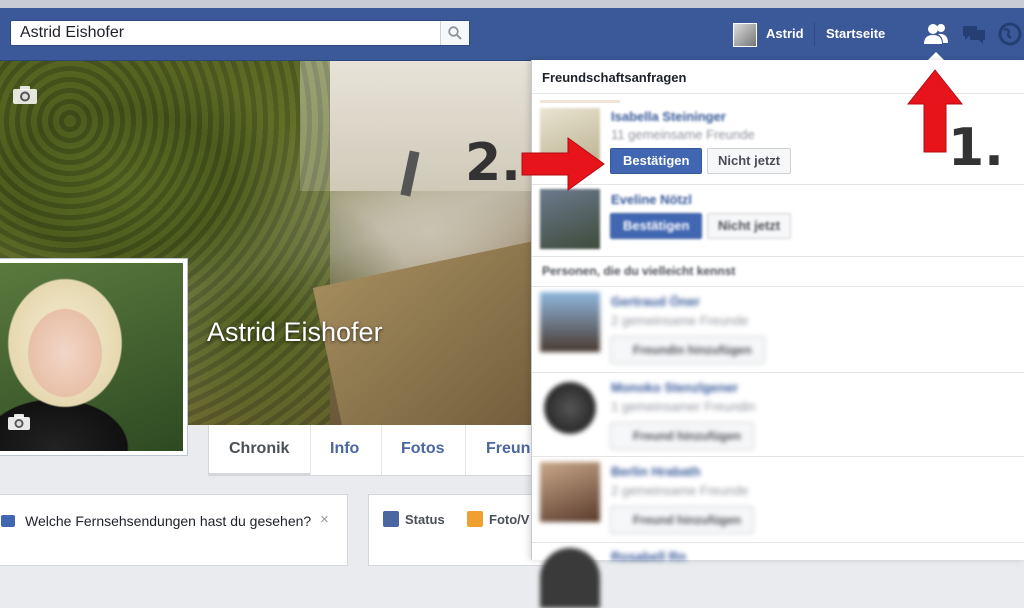 This screenshot has width=1024, height=608. Describe the element at coordinates (656, 471) in the screenshot. I see `suggestion-name: Berlin Hrabath` at that location.